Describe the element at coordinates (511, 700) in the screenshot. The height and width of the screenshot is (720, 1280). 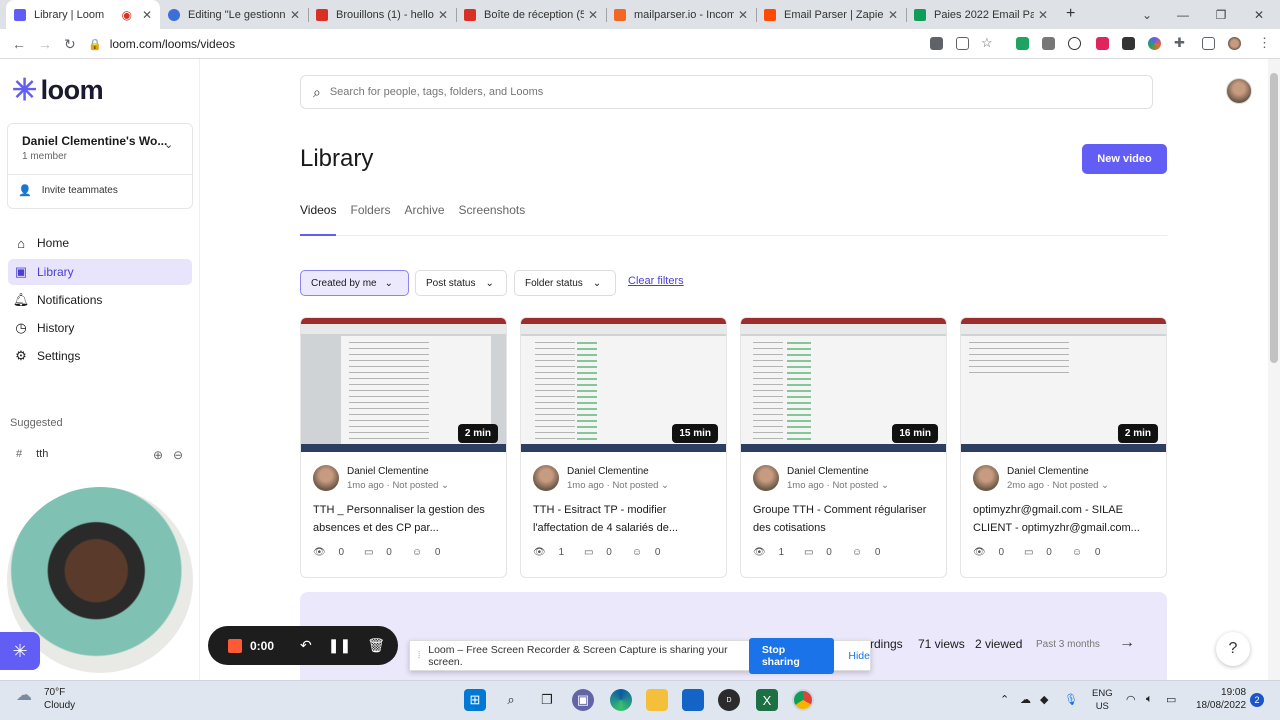
I see `search-icon: ⌕` at that location.